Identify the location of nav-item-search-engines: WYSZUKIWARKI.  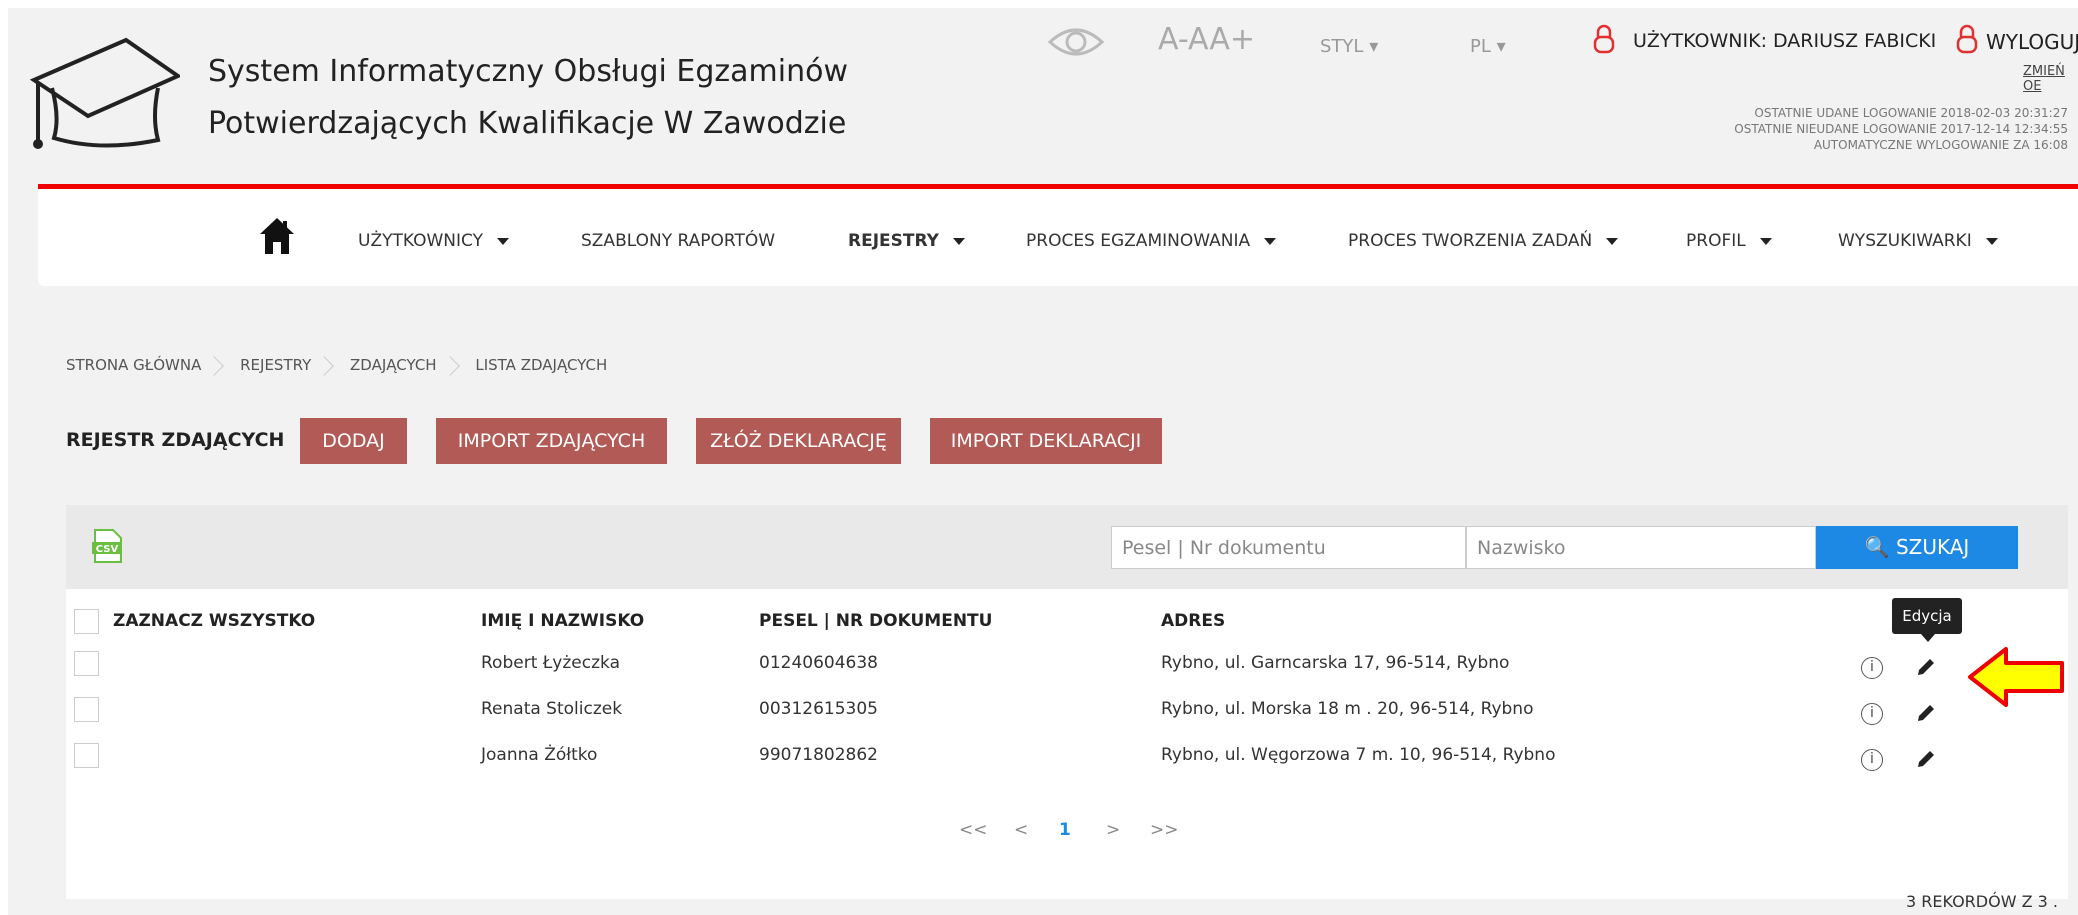
(1918, 241).